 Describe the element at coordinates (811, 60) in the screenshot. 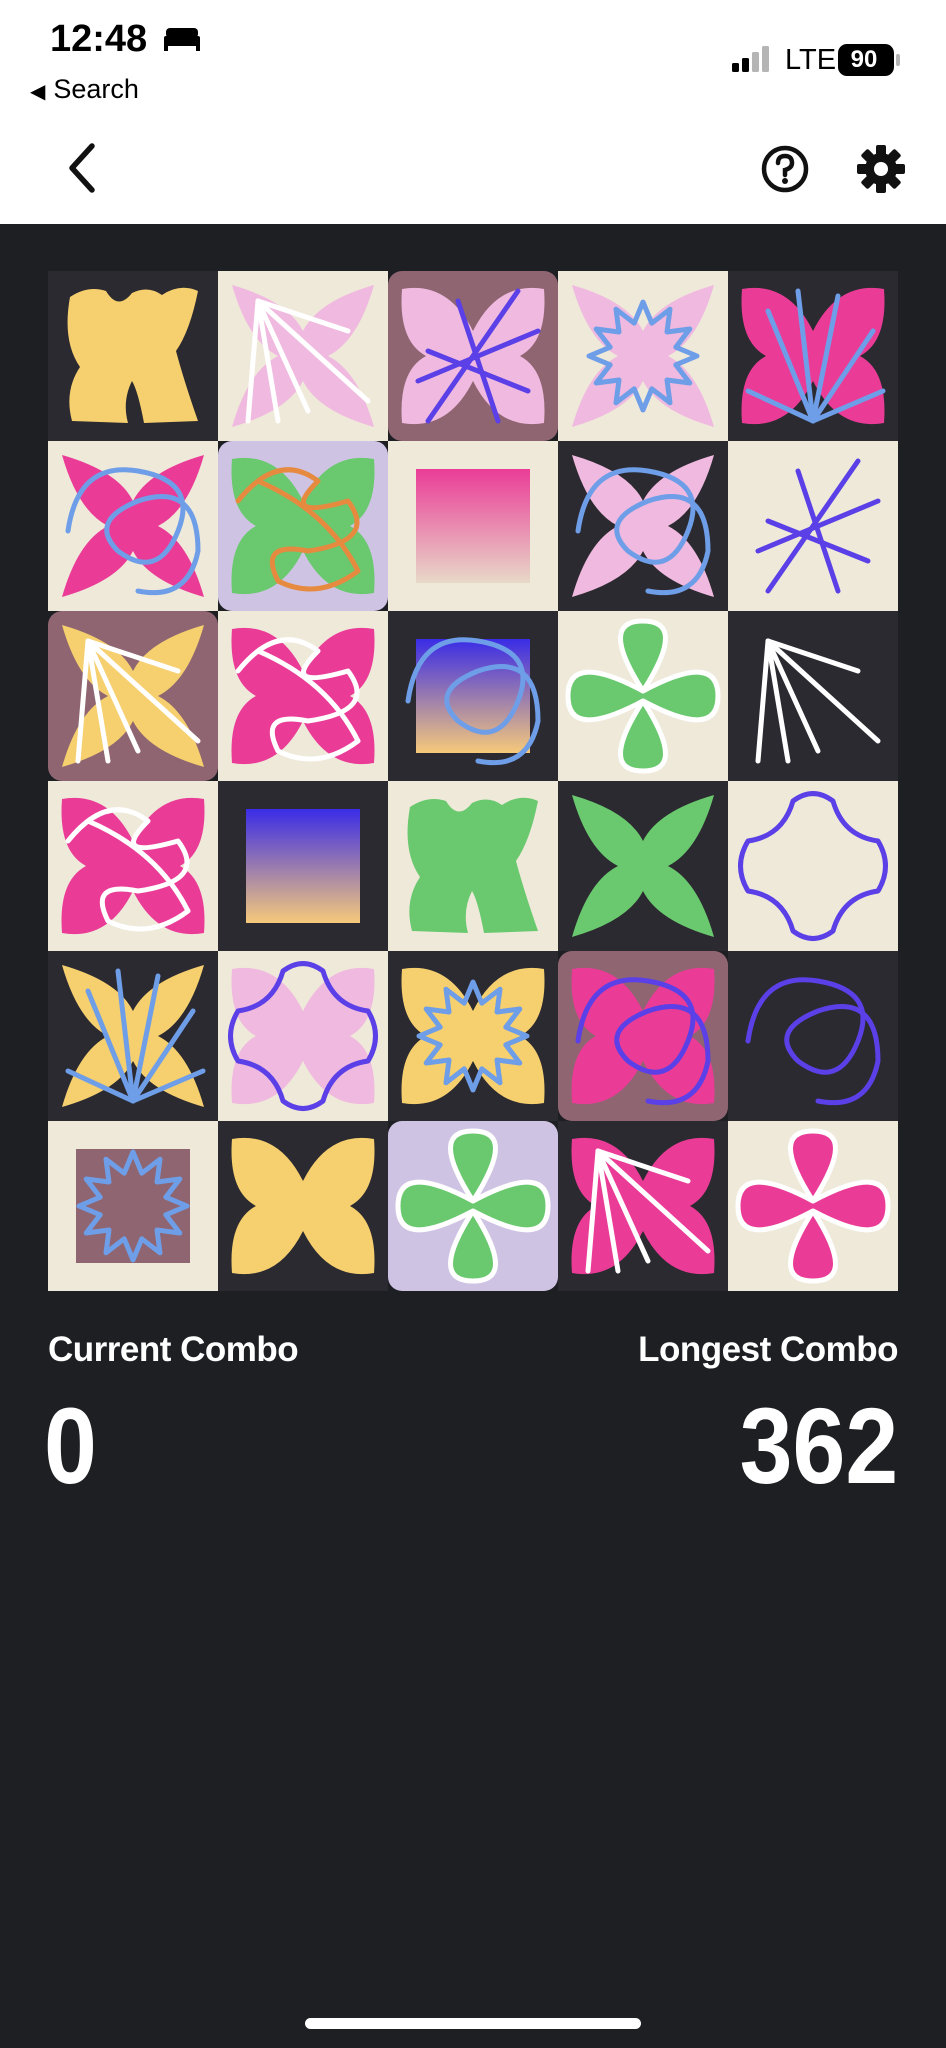

I see `network-type: LTE` at that location.